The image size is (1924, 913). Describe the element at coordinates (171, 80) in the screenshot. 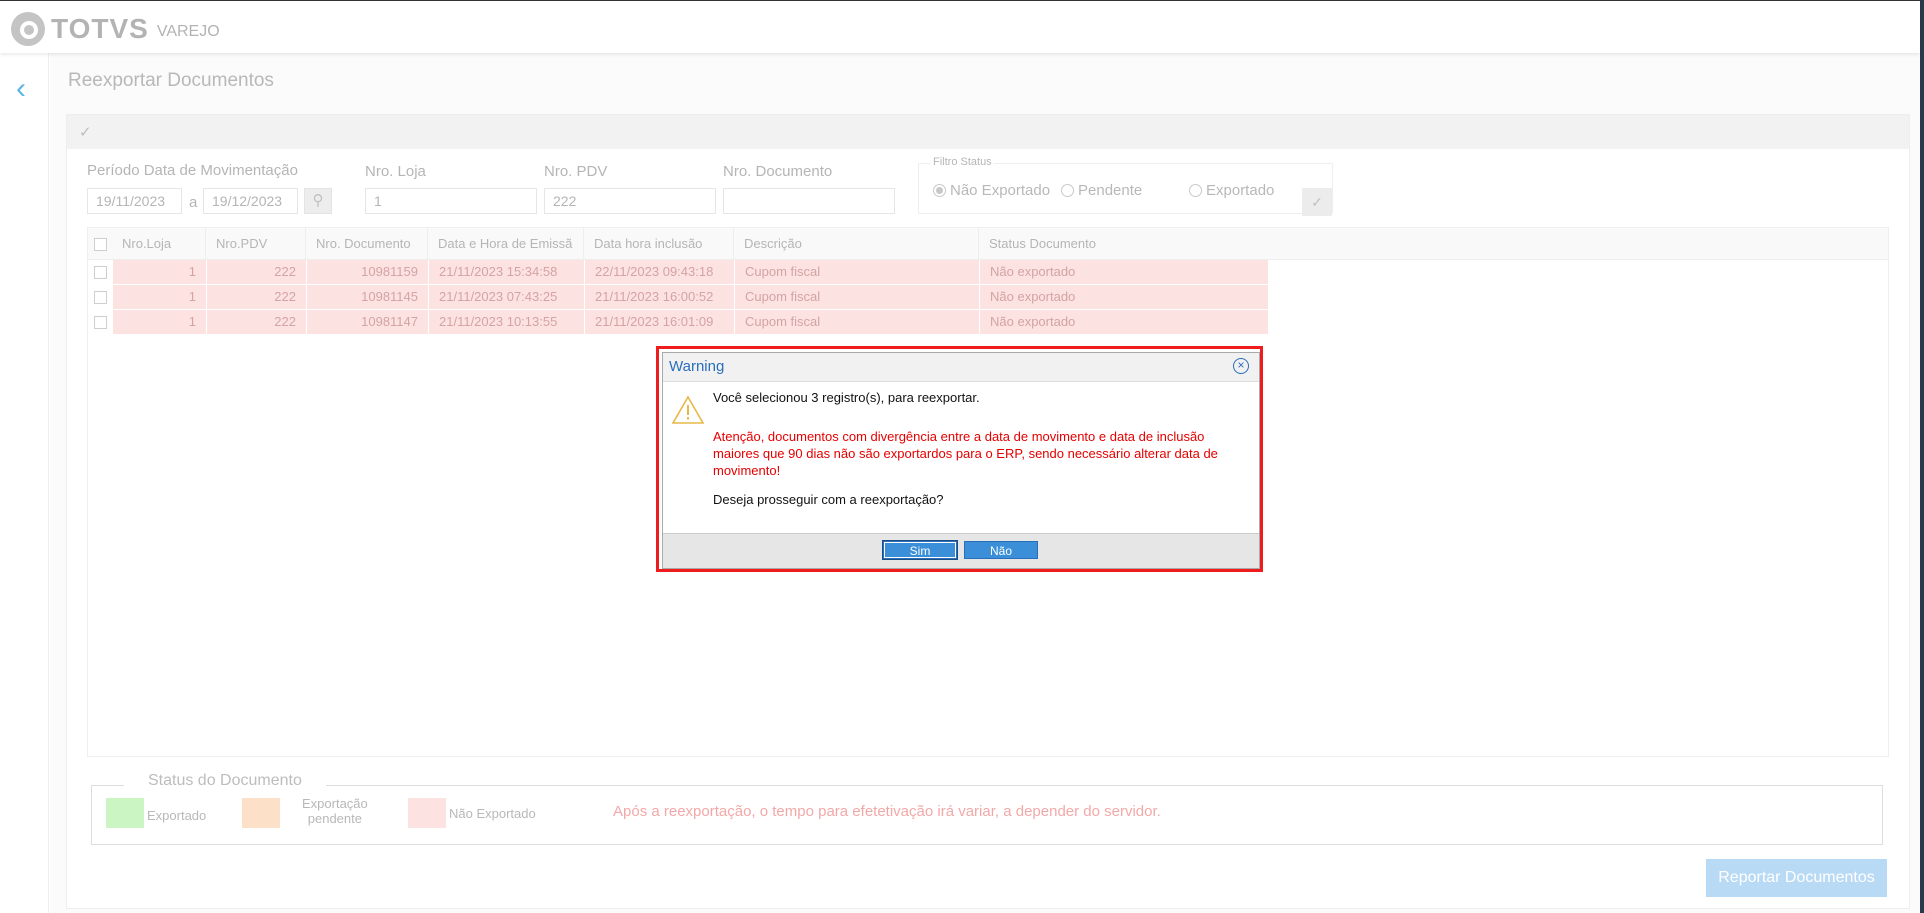

I see `page-title: Reexportar Documentos` at that location.